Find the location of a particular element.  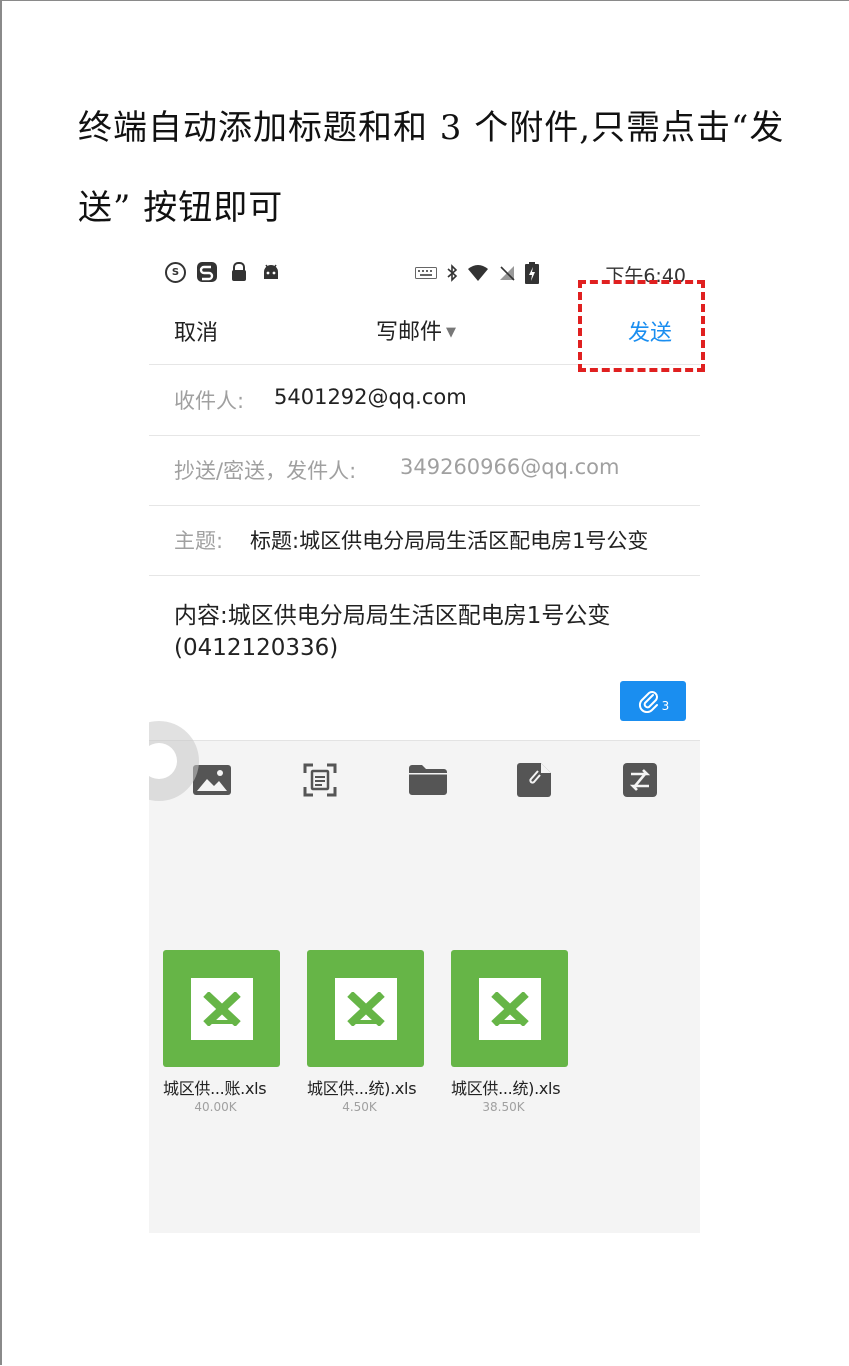

body-line-1: 内容:城区供电分局局生活区配电房1号公变 is located at coordinates (392, 616).